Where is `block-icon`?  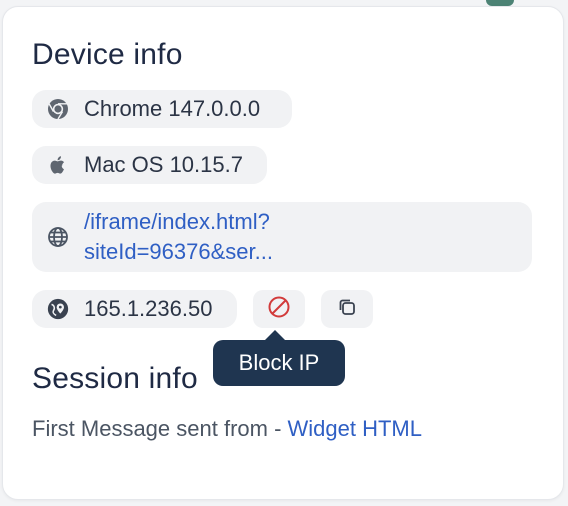
block-icon is located at coordinates (279, 309).